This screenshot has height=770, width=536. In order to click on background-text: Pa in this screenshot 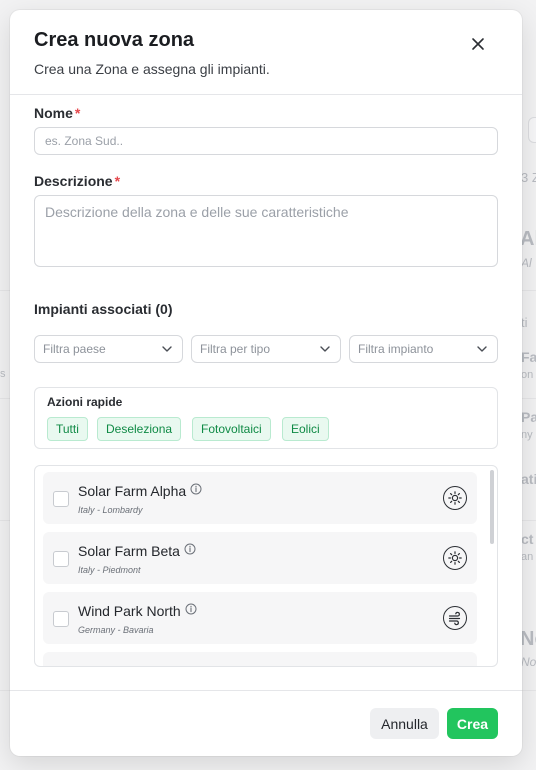, I will do `click(528, 417)`.